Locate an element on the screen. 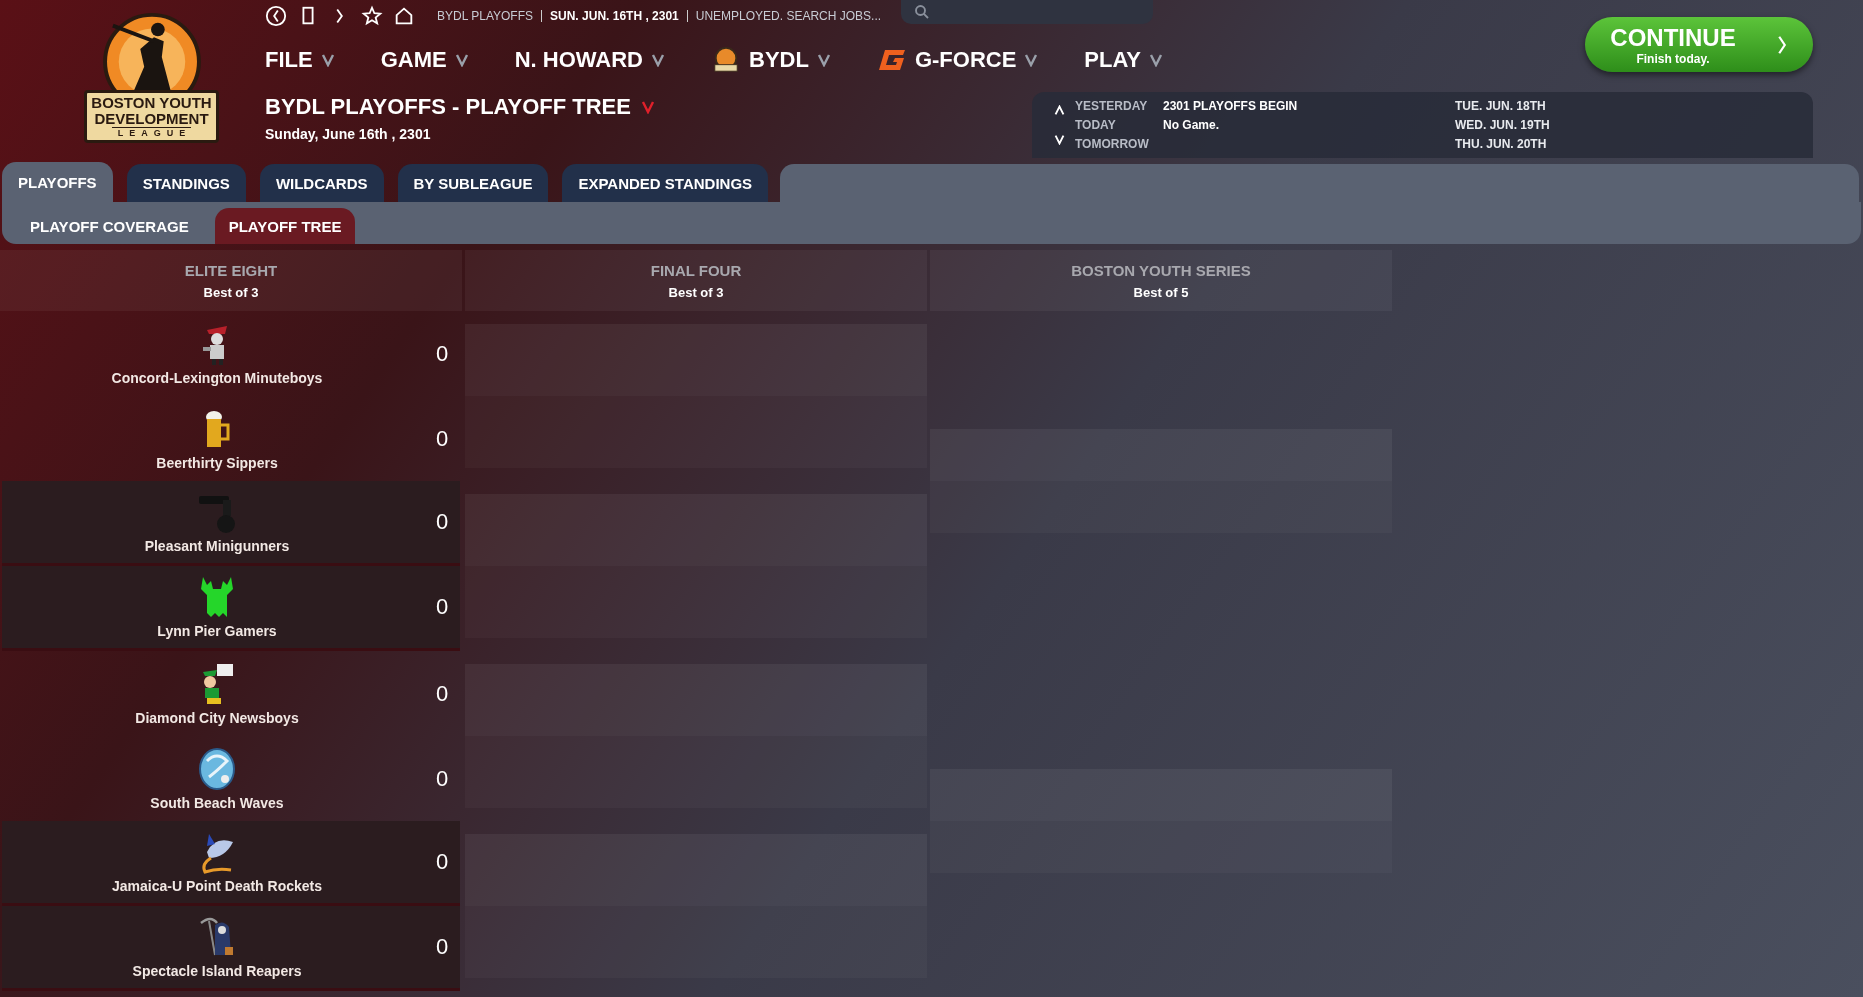 Image resolution: width=1863 pixels, height=997 pixels. team-name: Lynn Pier Gamers is located at coordinates (217, 631).